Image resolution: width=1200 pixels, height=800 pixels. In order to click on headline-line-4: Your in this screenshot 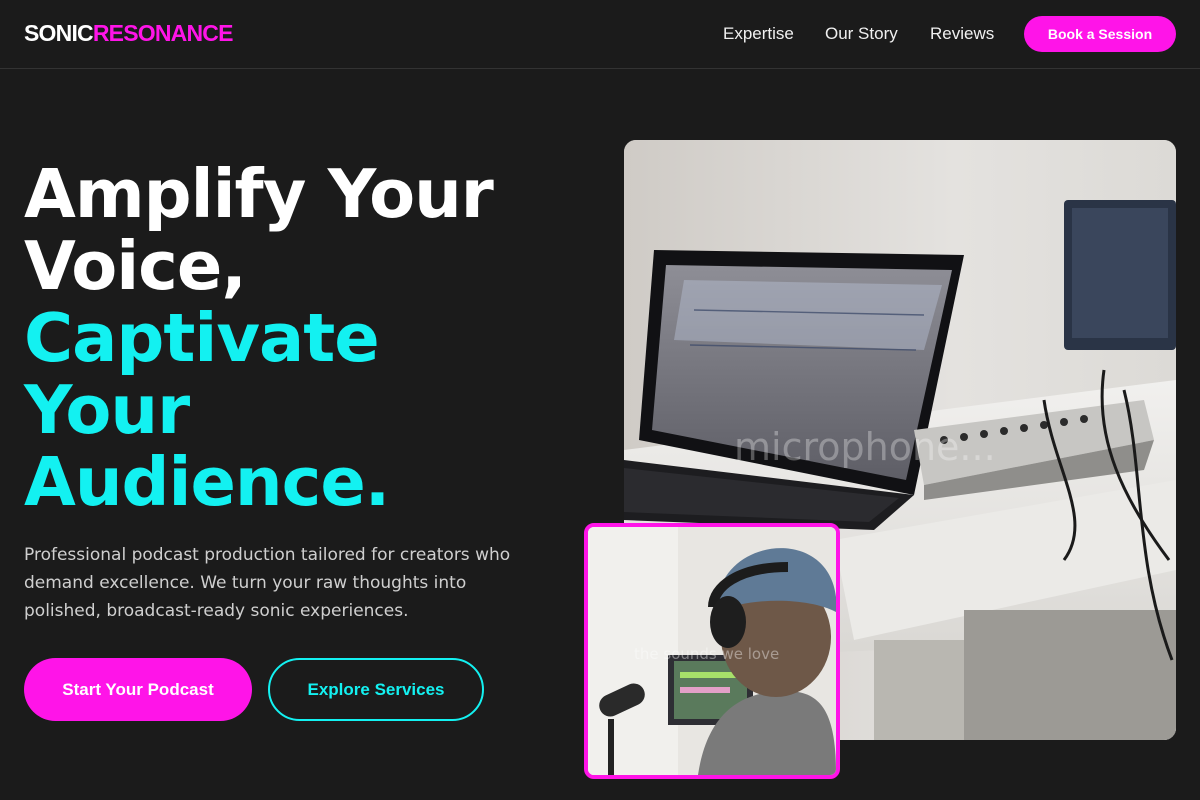, I will do `click(107, 410)`.